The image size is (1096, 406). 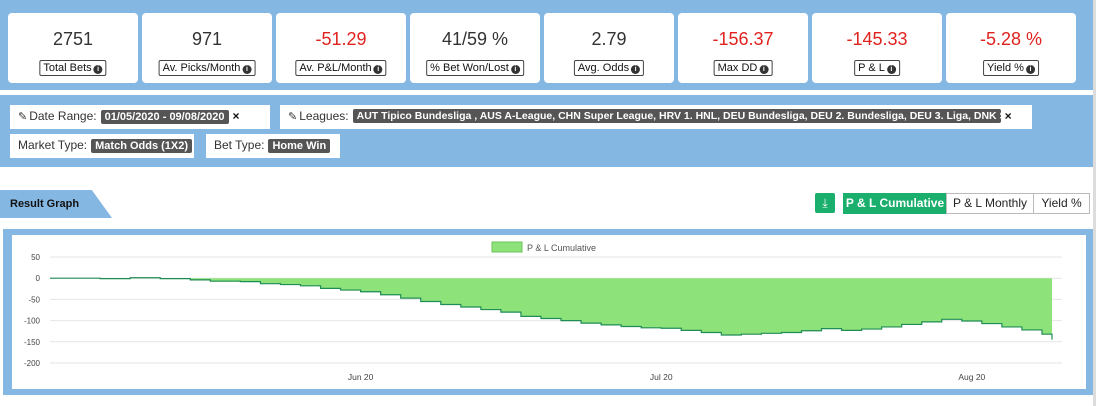 What do you see at coordinates (299, 146) in the screenshot?
I see `bet-type-chip: Home Win` at bounding box center [299, 146].